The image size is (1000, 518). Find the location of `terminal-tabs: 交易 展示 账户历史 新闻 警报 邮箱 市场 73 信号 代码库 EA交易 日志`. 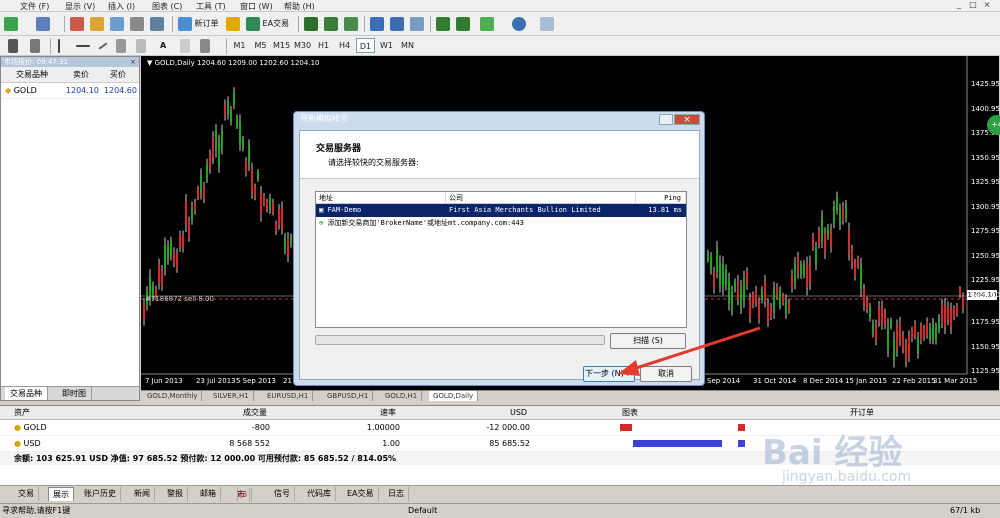

terminal-tabs: 交易 展示 账户历史 新闻 警报 邮箱 市场 73 信号 代码库 EA交易 日志 is located at coordinates (500, 499).